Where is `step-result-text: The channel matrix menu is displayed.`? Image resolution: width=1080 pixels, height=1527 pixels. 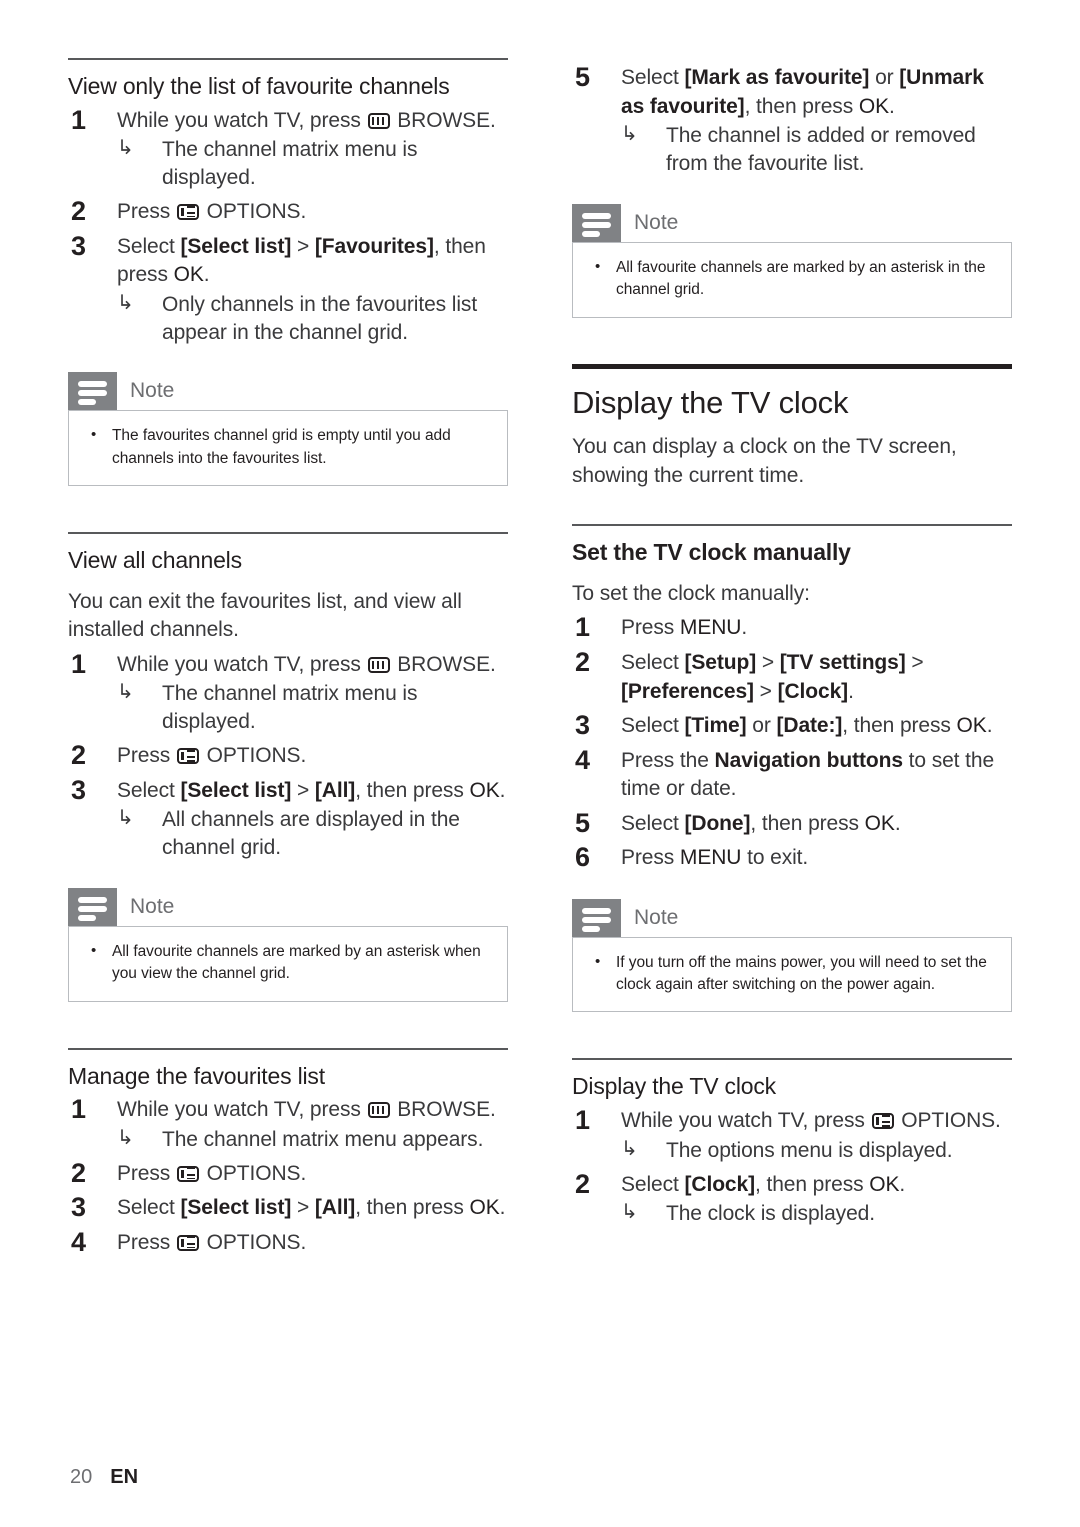
step-result-text: The channel matrix menu is displayed. is located at coordinates (290, 708).